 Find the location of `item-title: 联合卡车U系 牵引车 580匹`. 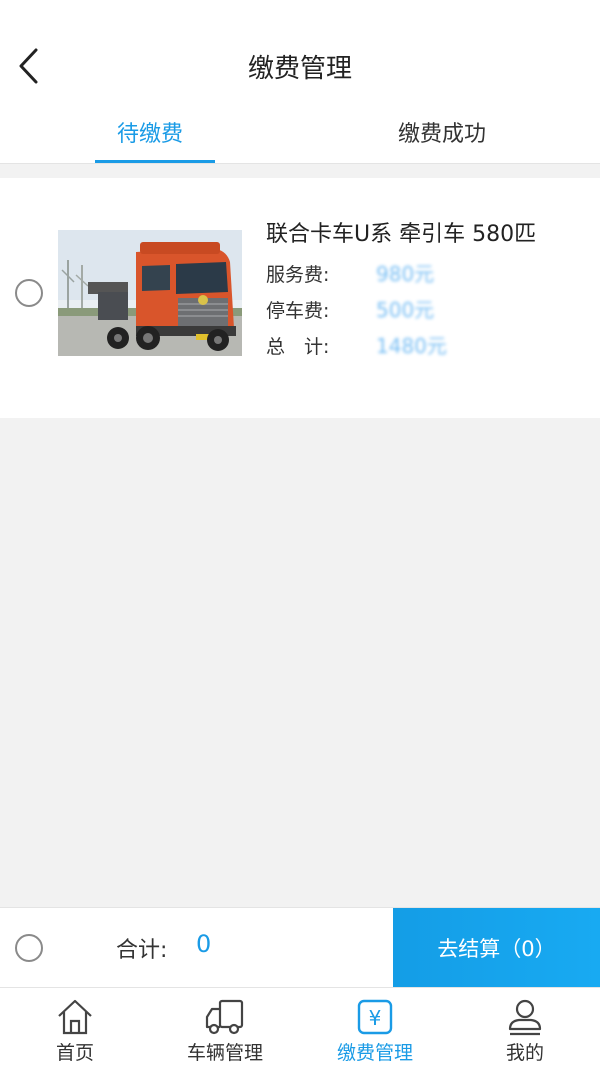

item-title: 联合卡车U系 牵引车 580匹 is located at coordinates (401, 234).